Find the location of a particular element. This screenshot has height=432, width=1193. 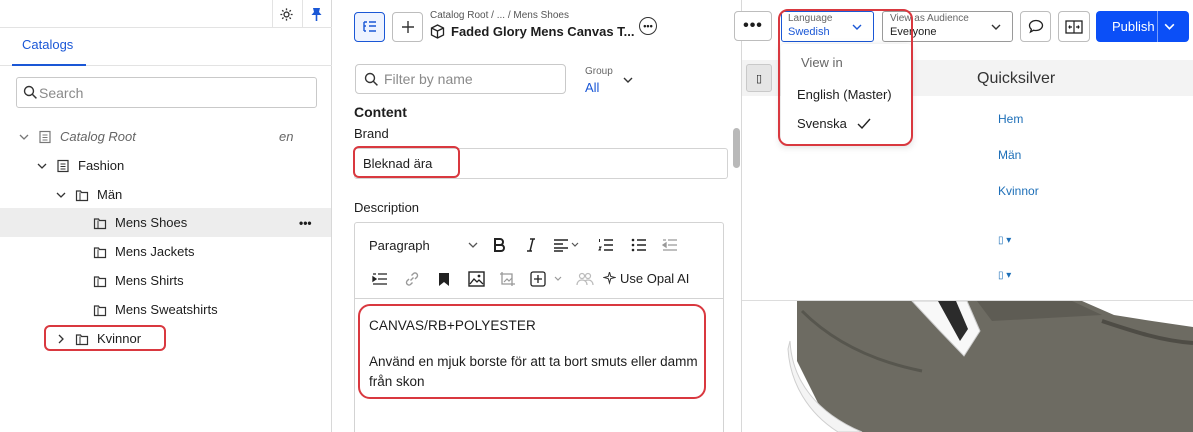

pin-icon is located at coordinates (316, 14).